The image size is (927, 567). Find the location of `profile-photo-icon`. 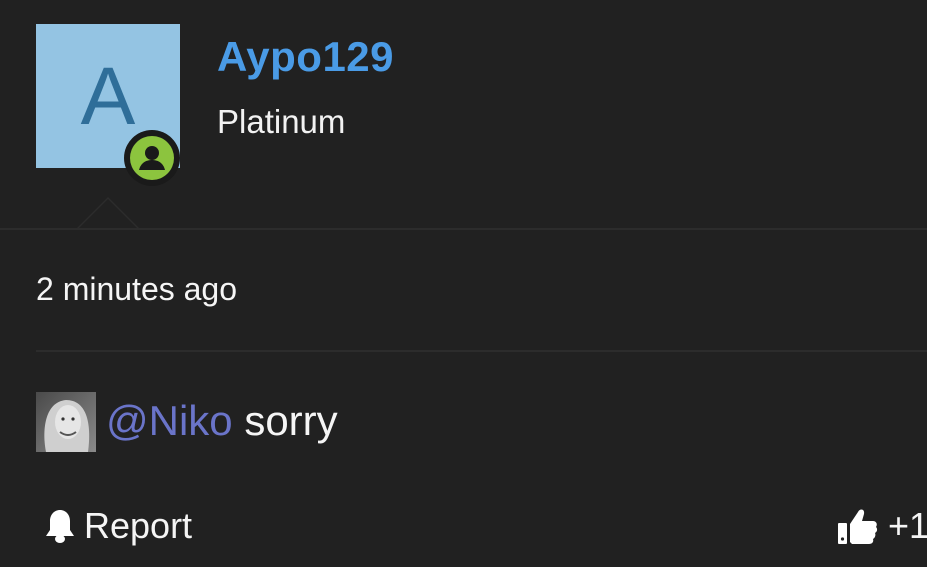

profile-photo-icon is located at coordinates (66, 422).